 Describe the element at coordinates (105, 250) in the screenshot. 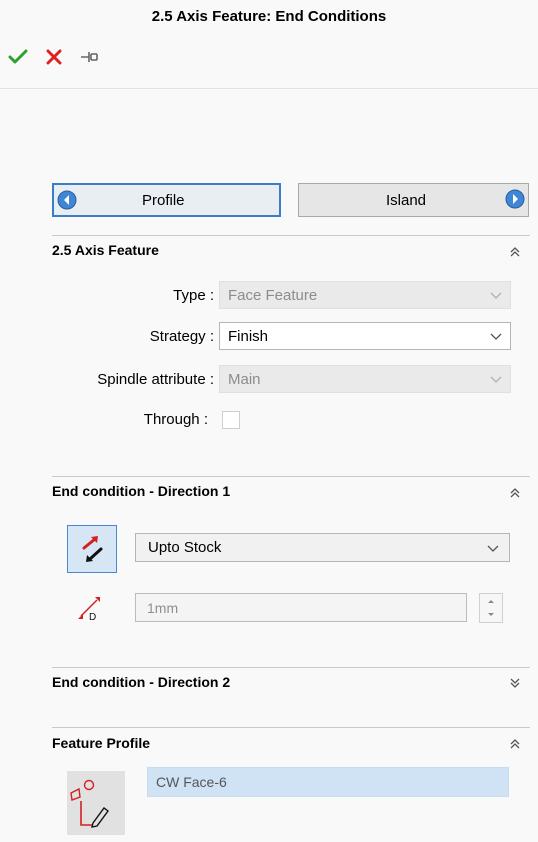

I see `section-title-2-5-axis-feature: 2.5 Axis Feature` at that location.